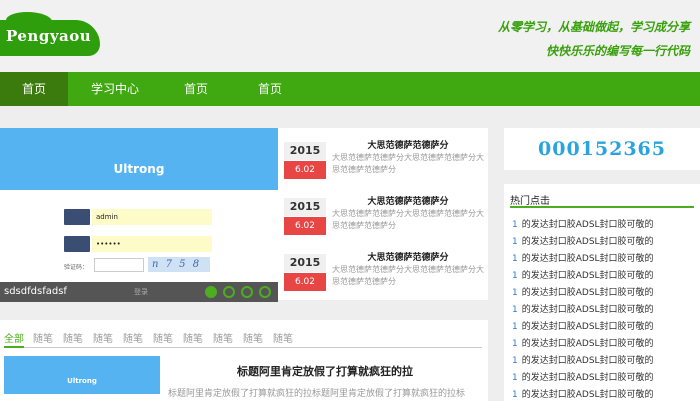  What do you see at coordinates (179, 264) in the screenshot?
I see `captcha-image: n 7 5 8` at bounding box center [179, 264].